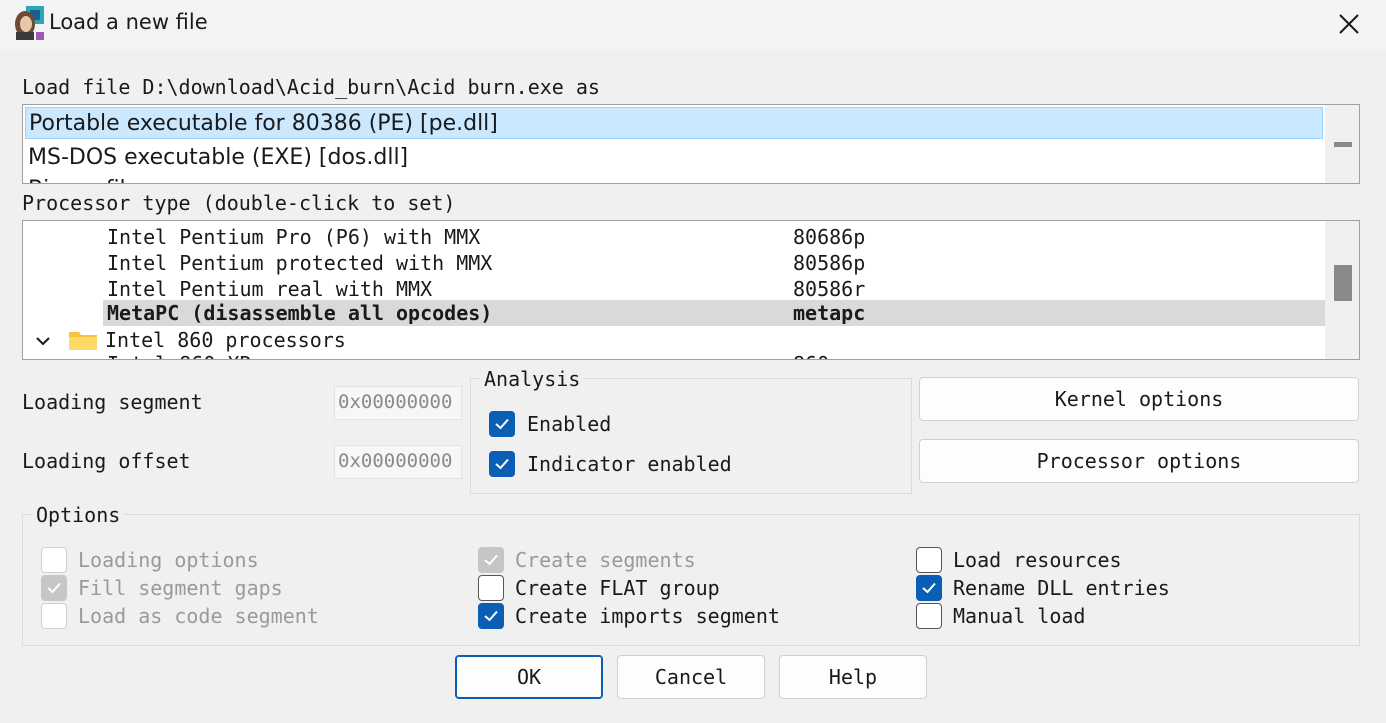  I want to click on load-resources-checkbox, so click(929, 560).